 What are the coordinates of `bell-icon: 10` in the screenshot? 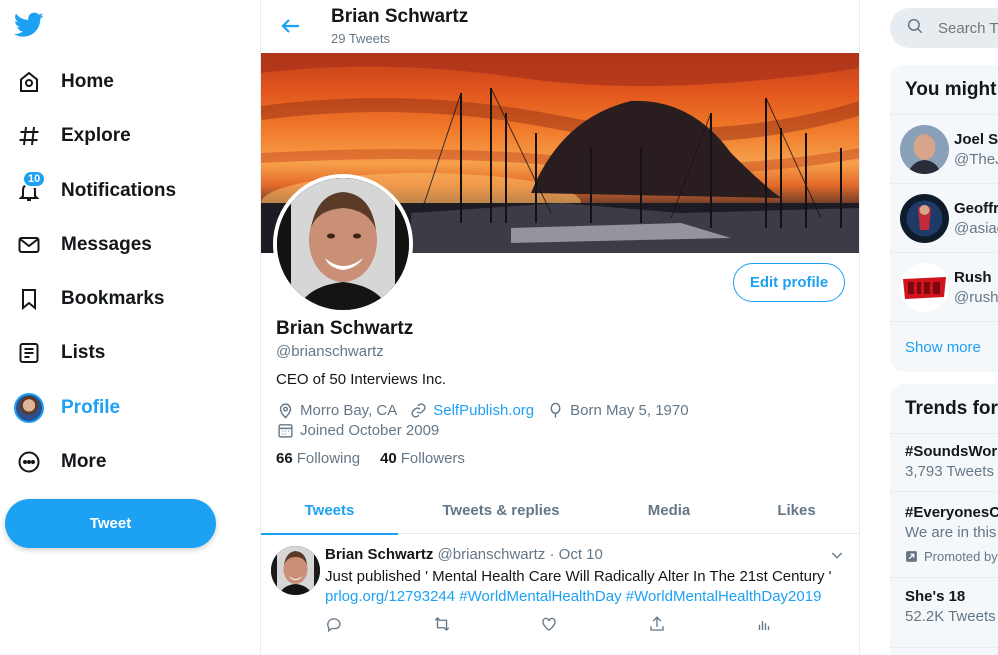 It's located at (30, 188).